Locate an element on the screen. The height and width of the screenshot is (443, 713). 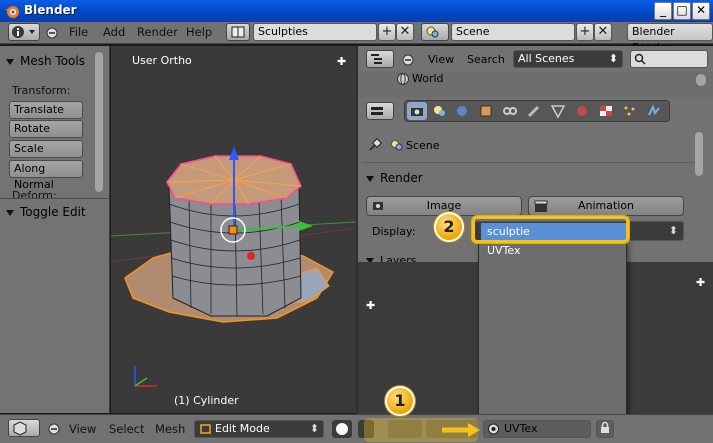
info-icon is located at coordinates (23, 32).